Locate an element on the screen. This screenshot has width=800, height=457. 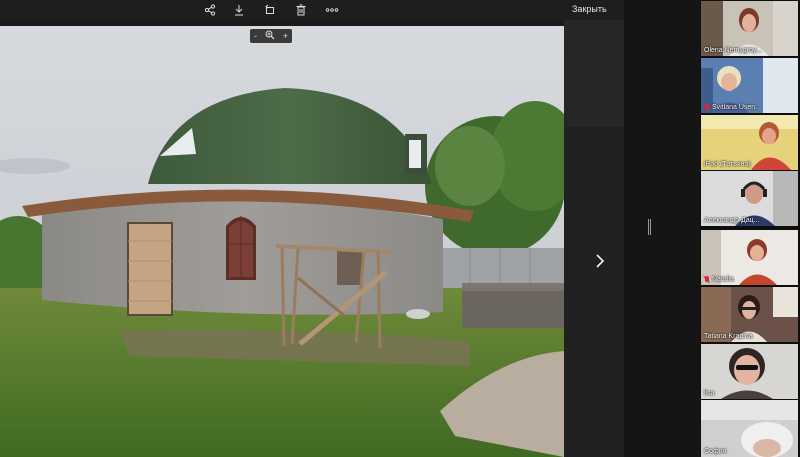
participant-name: iPad (Татьяна) is located at coordinates (727, 164).